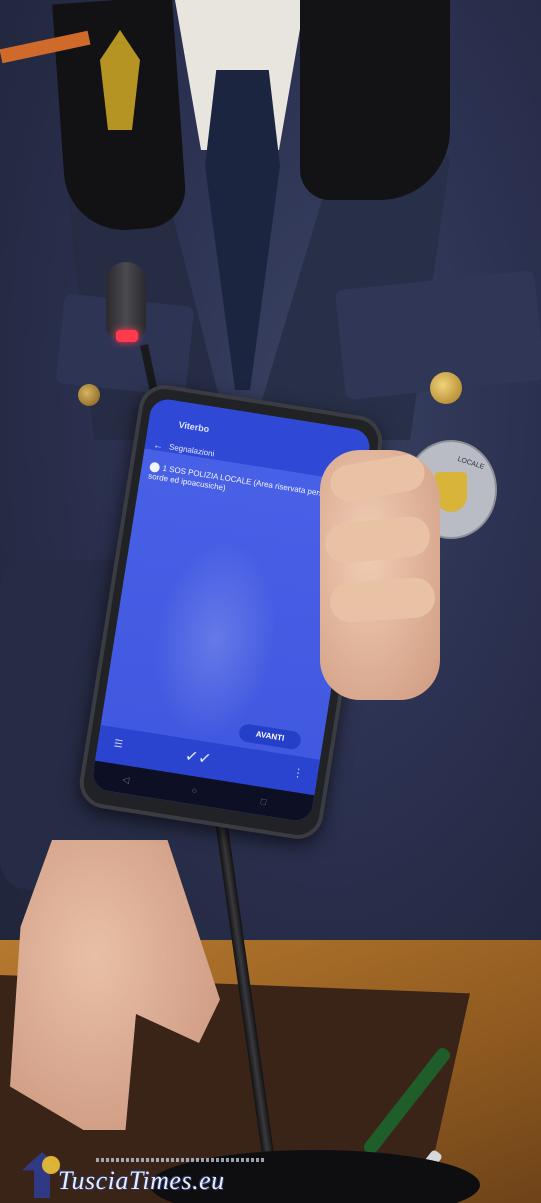 The height and width of the screenshot is (1203, 541). Describe the element at coordinates (141, 1180) in the screenshot. I see `watermark-text: TusciaTimes.eu` at that location.